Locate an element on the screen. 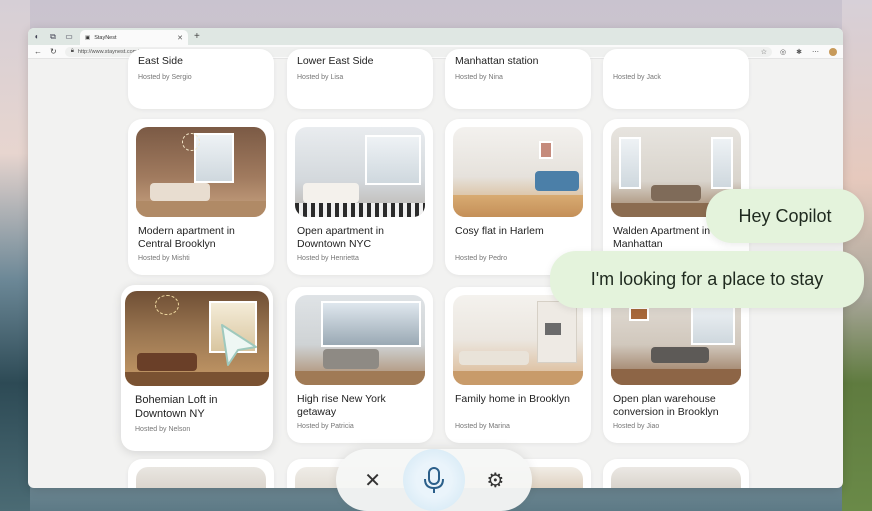 This screenshot has height=511, width=872. listing-card: East Side Hosted by Sergio is located at coordinates (201, 79).